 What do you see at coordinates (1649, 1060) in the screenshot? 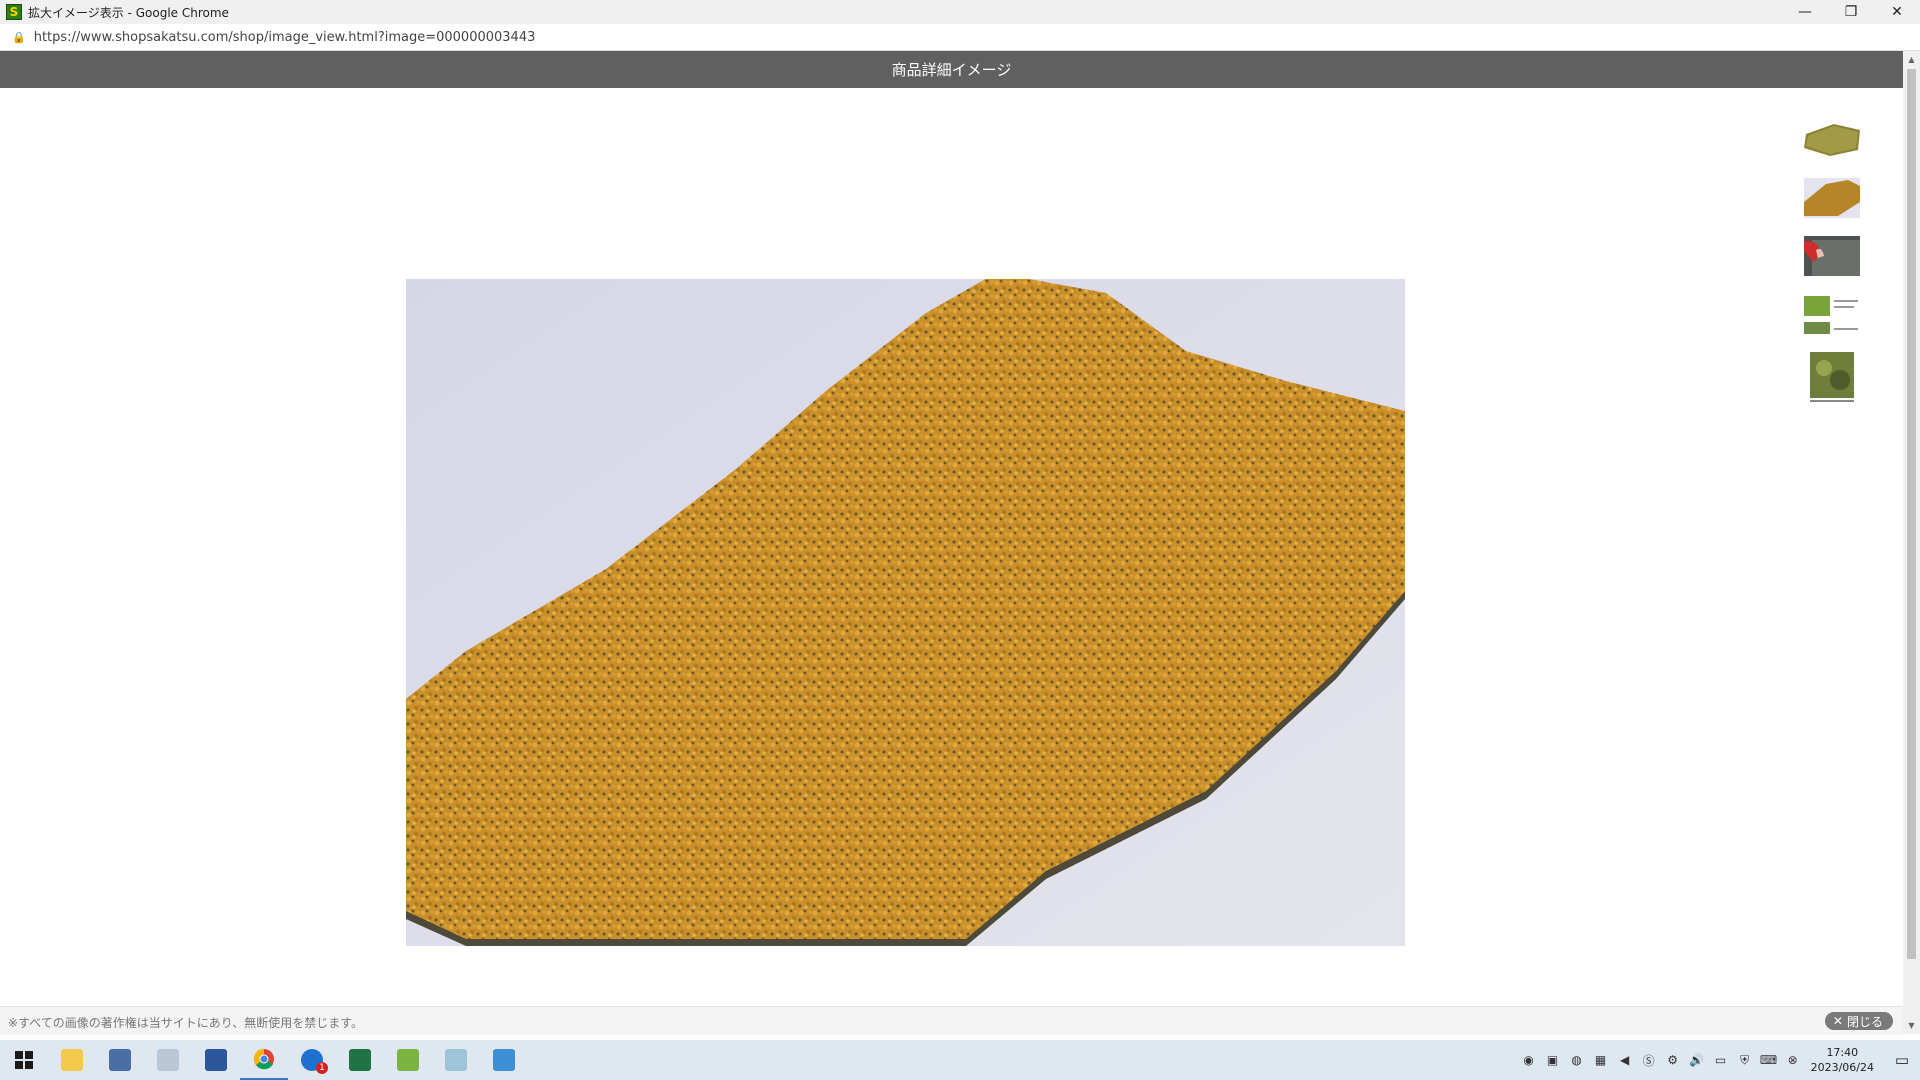
I see `tray-skype-icon: Ⓢ` at bounding box center [1649, 1060].